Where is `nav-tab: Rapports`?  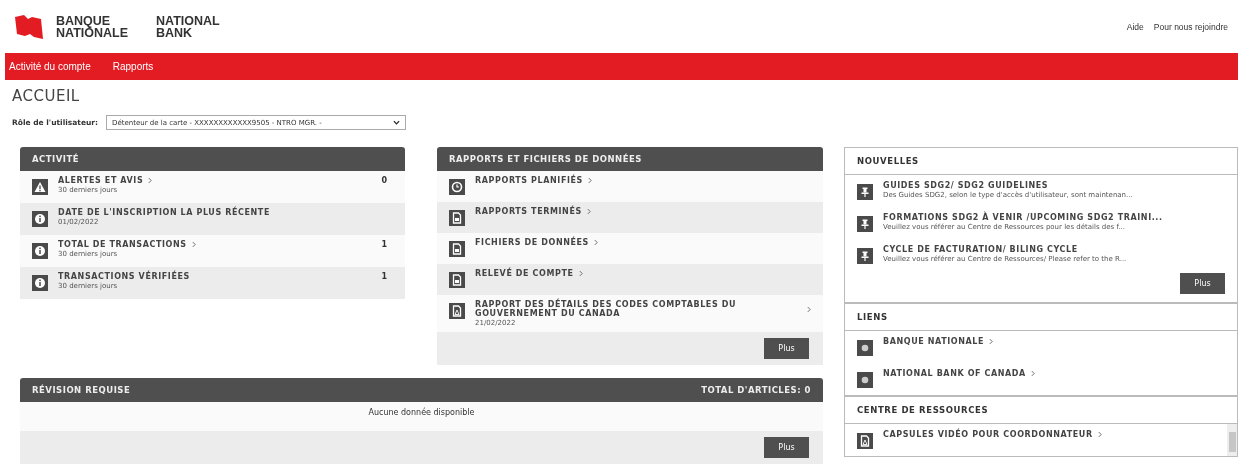 nav-tab: Rapports is located at coordinates (133, 66).